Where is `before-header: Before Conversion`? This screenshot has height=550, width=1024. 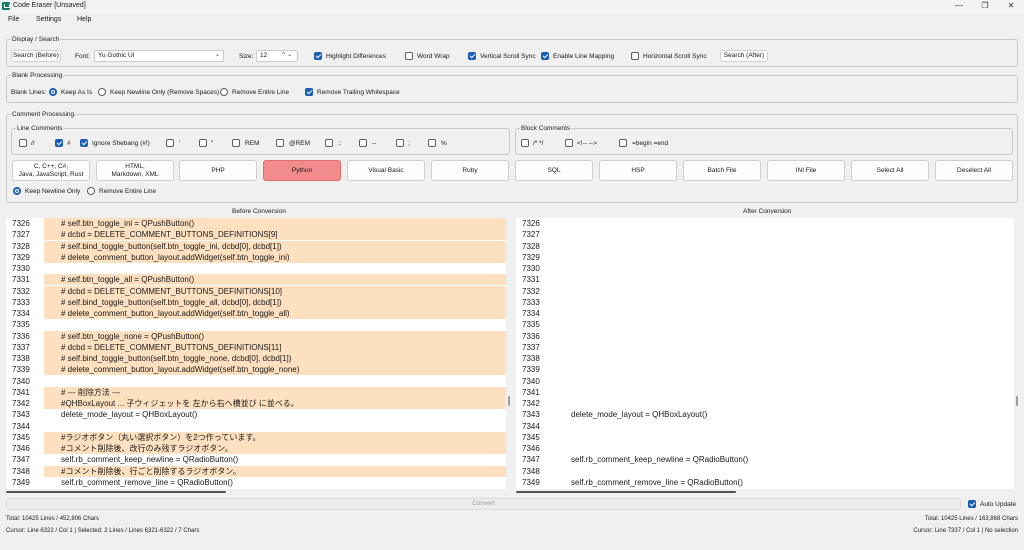
before-header: Before Conversion is located at coordinates (259, 211).